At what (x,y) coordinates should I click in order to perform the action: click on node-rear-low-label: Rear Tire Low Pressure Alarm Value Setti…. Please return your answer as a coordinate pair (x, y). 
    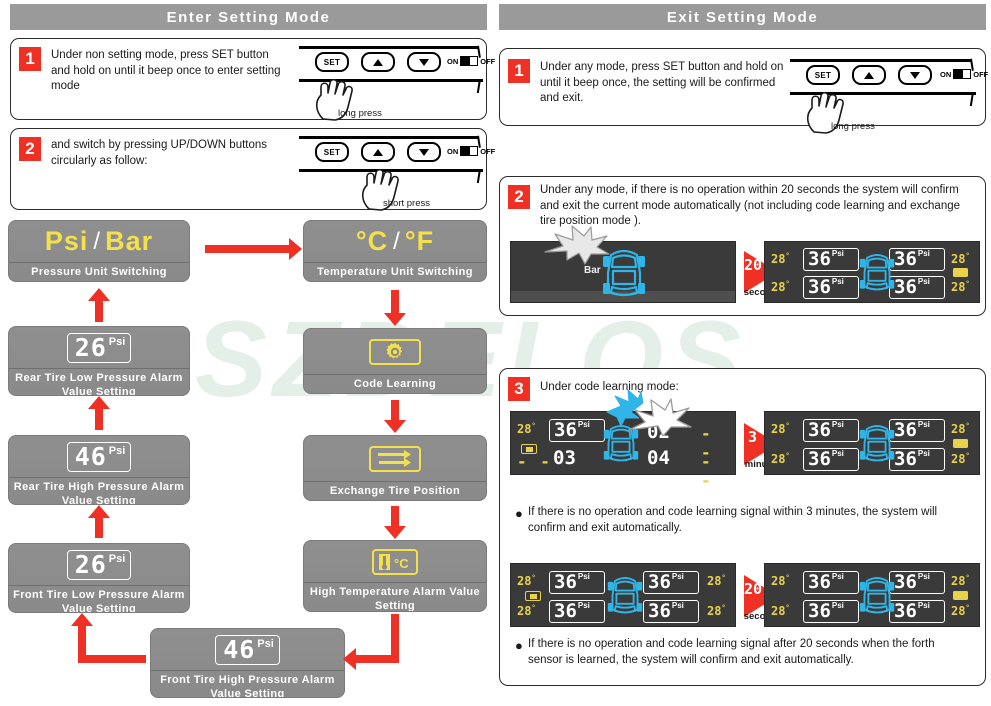
    Looking at the image, I should click on (99, 384).